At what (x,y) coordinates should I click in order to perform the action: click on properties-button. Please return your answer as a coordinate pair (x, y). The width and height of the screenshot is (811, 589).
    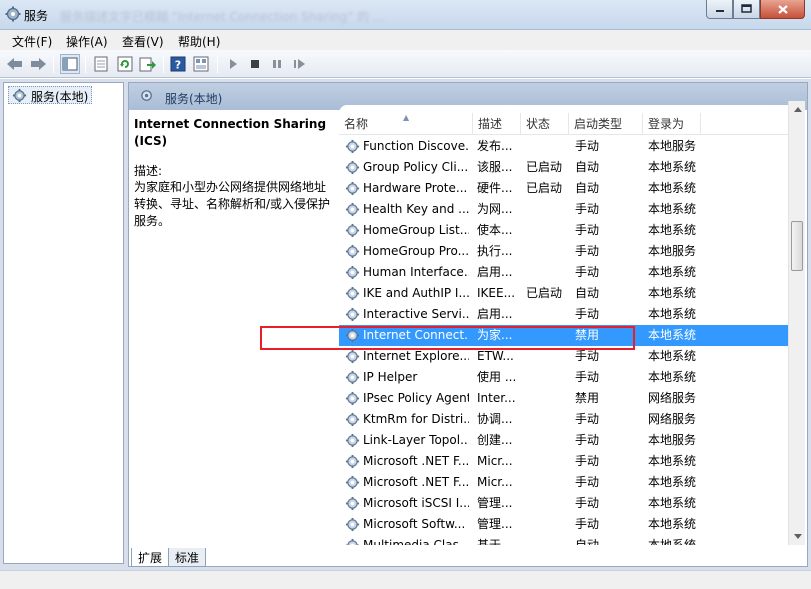
    Looking at the image, I should click on (101, 64).